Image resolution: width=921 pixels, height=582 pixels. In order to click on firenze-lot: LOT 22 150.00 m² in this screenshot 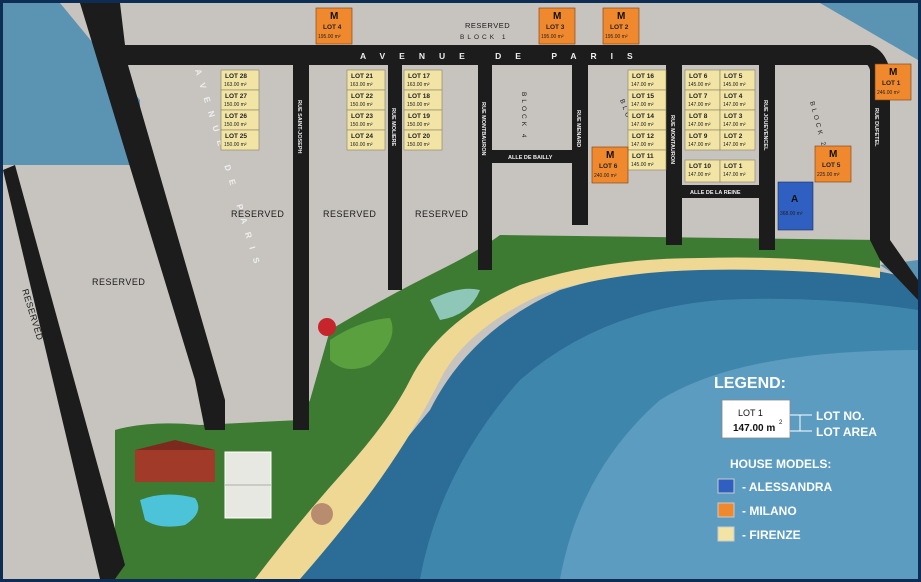, I will do `click(366, 100)`.